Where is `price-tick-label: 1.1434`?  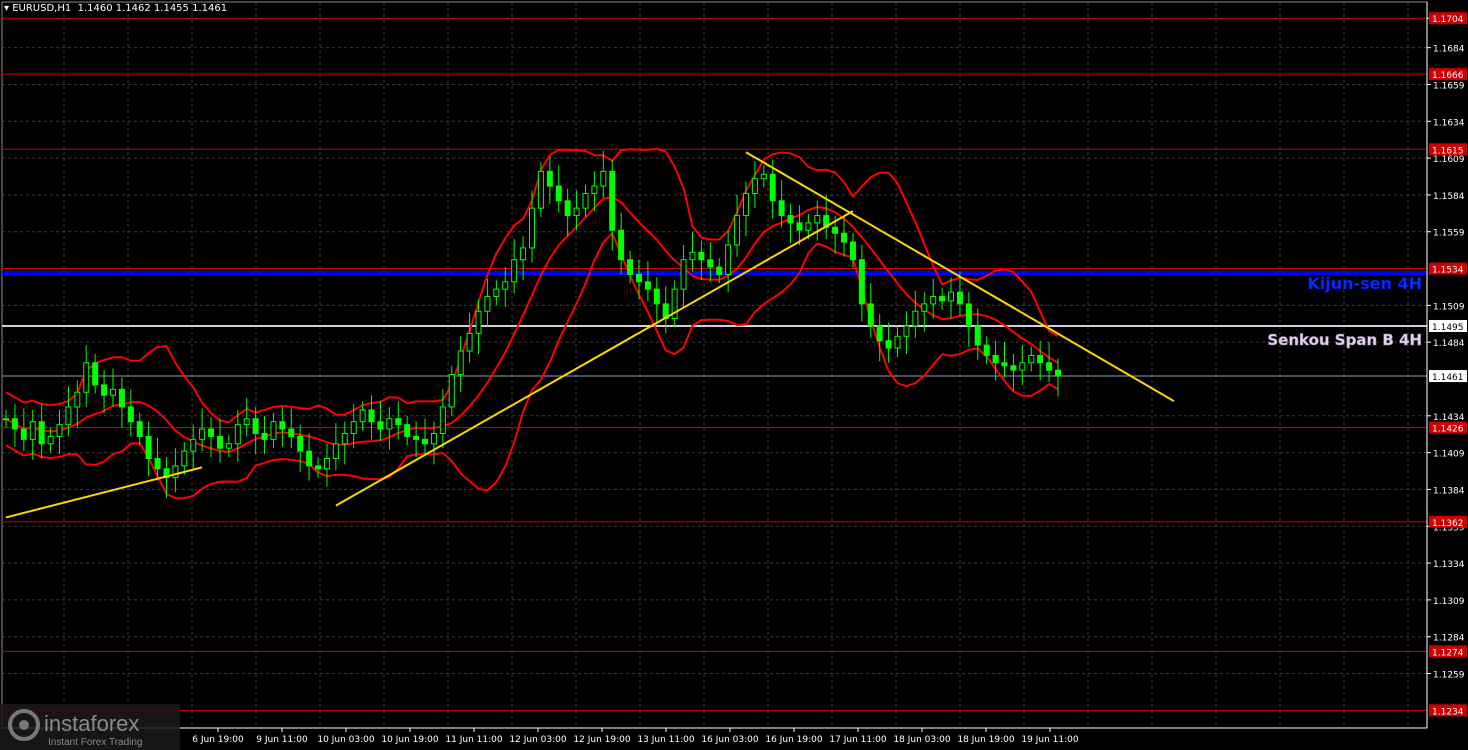 price-tick-label: 1.1434 is located at coordinates (1449, 418).